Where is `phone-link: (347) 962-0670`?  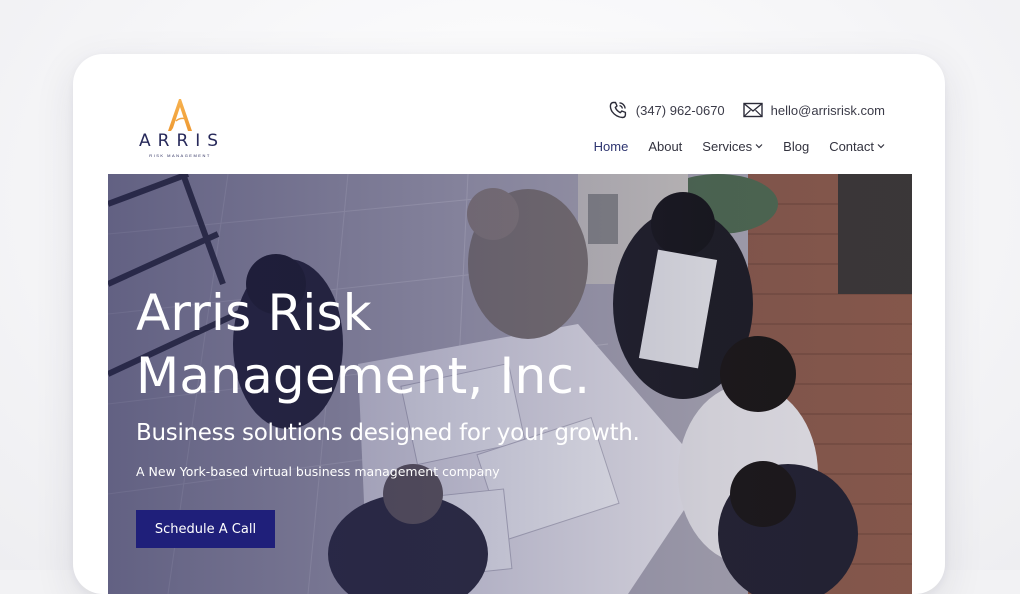
phone-link: (347) 962-0670 is located at coordinates (666, 110).